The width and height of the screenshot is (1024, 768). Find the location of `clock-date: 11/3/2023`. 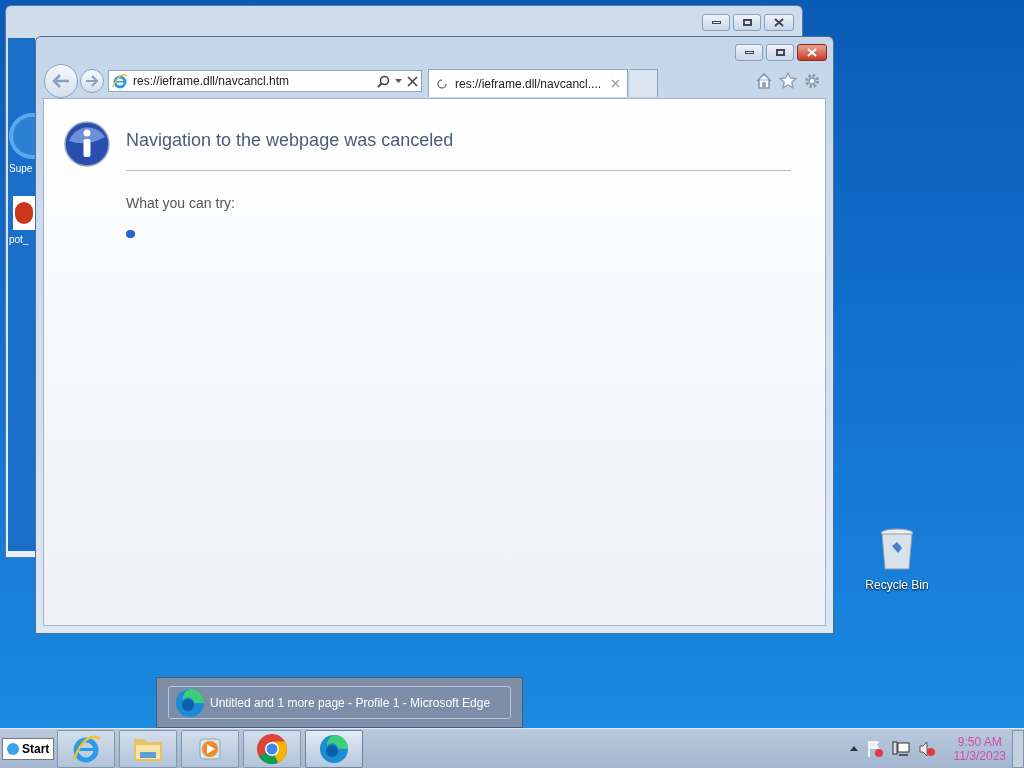

clock-date: 11/3/2023 is located at coordinates (979, 755).